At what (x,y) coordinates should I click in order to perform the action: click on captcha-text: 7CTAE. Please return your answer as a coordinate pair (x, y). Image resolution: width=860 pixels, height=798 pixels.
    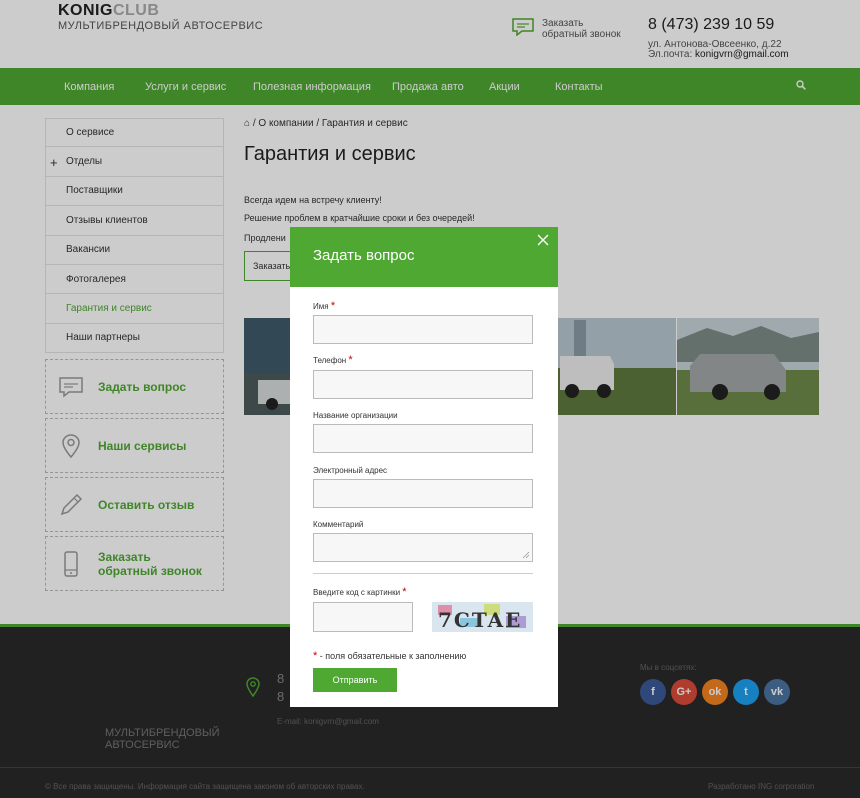
    Looking at the image, I should click on (480, 620).